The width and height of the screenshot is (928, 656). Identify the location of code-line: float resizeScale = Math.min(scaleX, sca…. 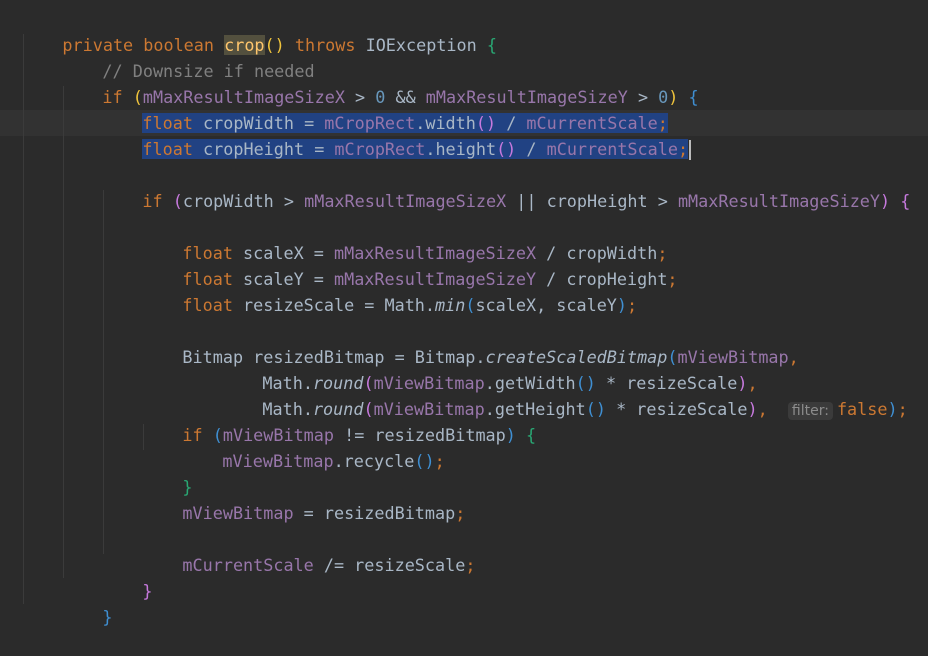
(389, 290).